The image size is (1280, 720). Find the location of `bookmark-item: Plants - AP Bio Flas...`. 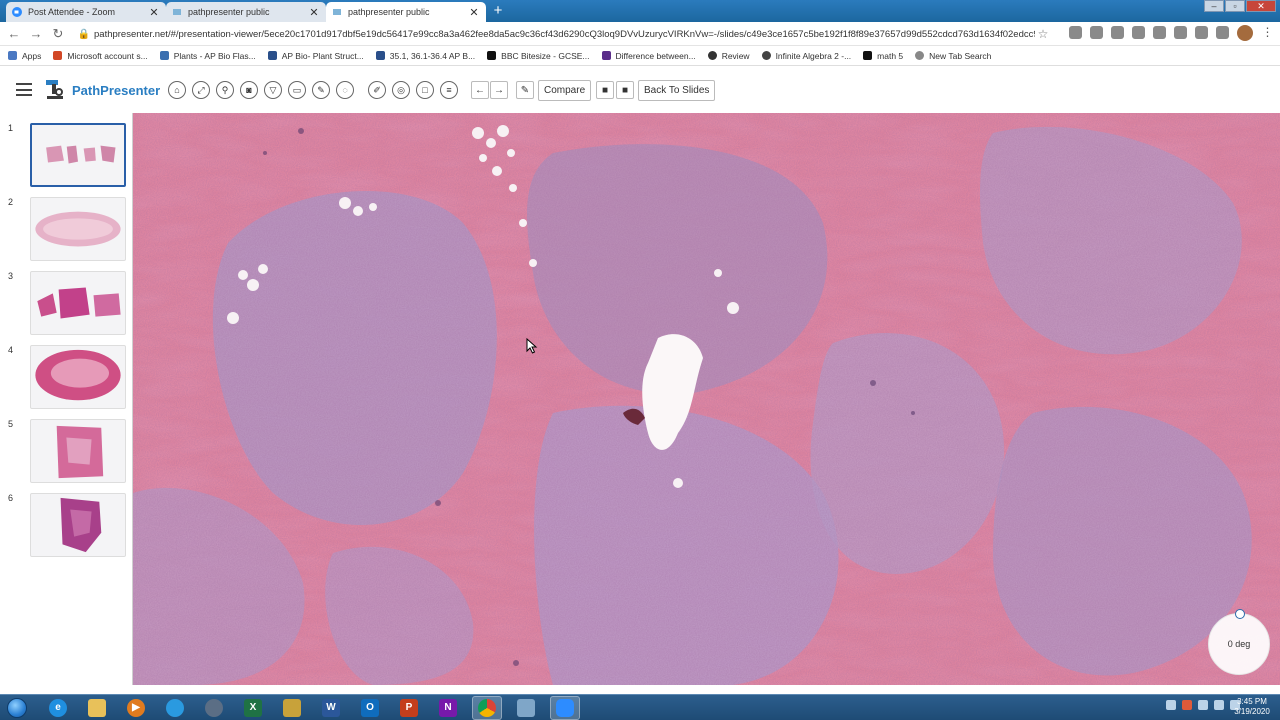

bookmark-item: Plants - AP Bio Flas... is located at coordinates (207, 56).